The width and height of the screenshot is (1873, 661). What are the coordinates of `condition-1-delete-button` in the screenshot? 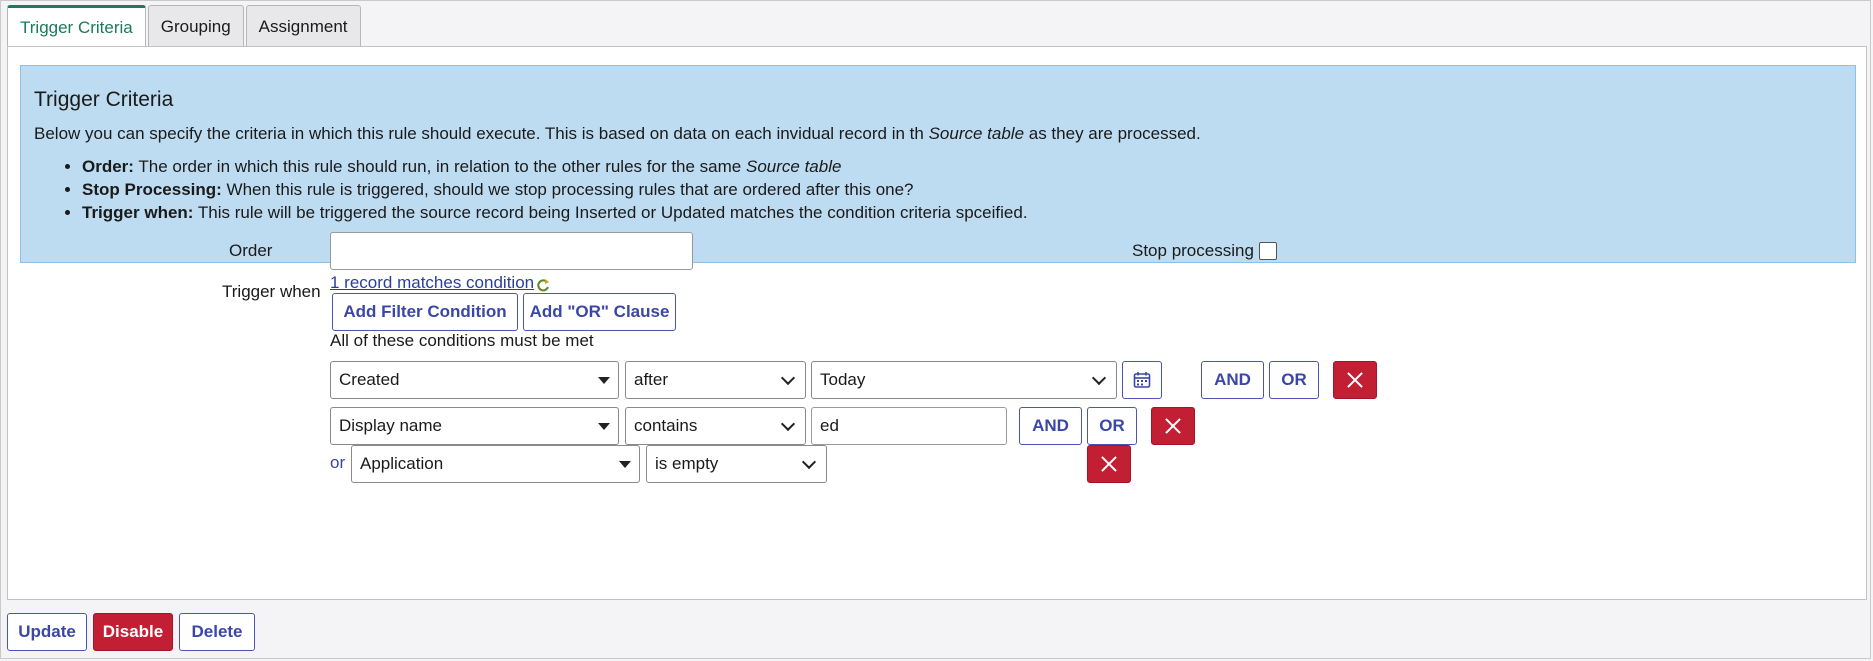 It's located at (1355, 380).